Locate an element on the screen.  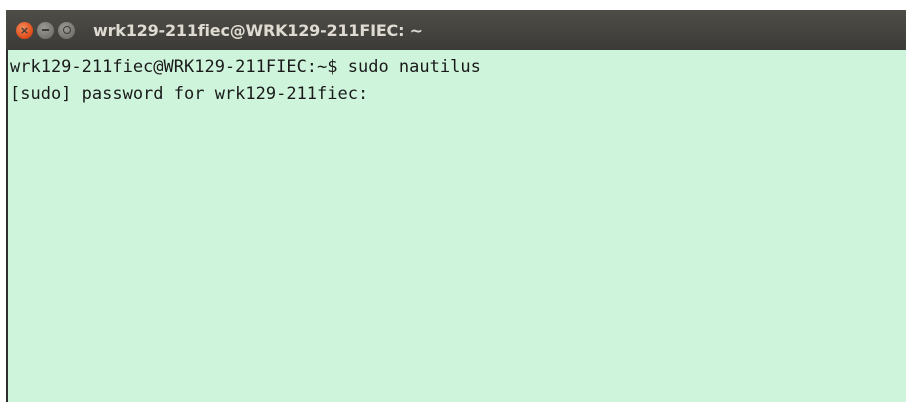
close-icon: × is located at coordinates (24, 30).